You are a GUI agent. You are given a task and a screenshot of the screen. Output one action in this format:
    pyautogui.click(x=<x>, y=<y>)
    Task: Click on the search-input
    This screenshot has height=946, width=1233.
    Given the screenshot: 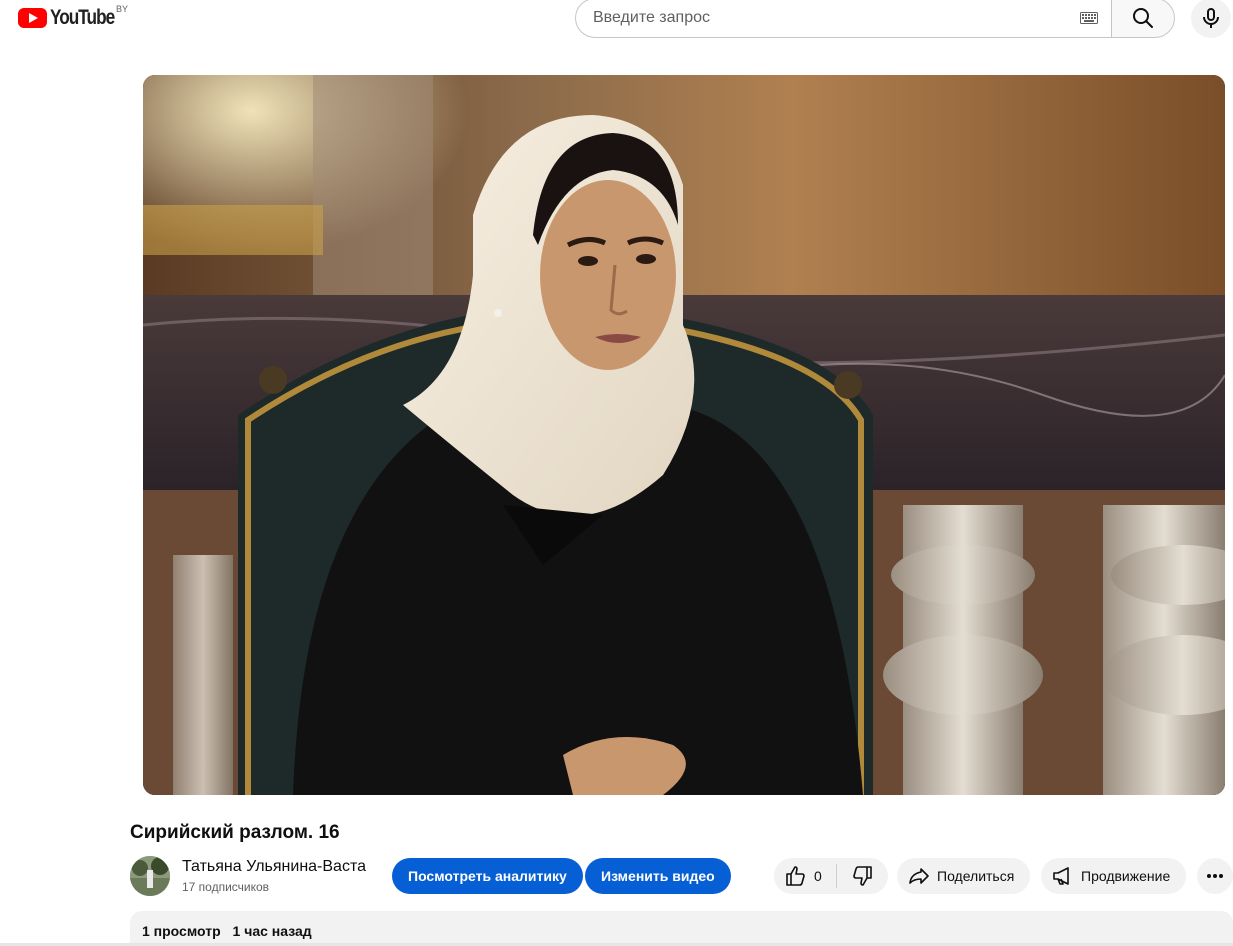 What is the action you would take?
    pyautogui.click(x=836, y=18)
    